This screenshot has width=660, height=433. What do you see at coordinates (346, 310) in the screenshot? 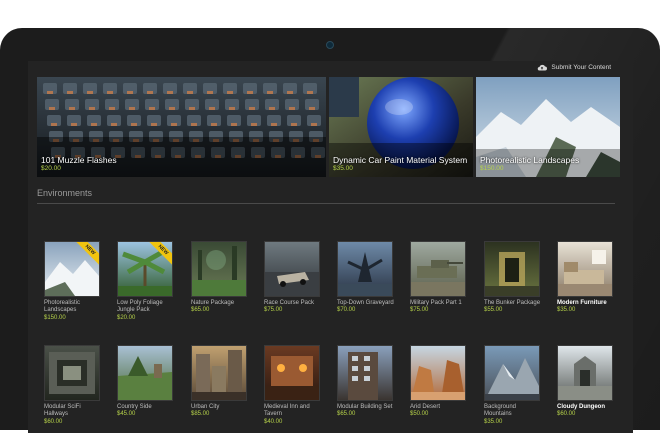
I see `product-price: $70.00` at bounding box center [346, 310].